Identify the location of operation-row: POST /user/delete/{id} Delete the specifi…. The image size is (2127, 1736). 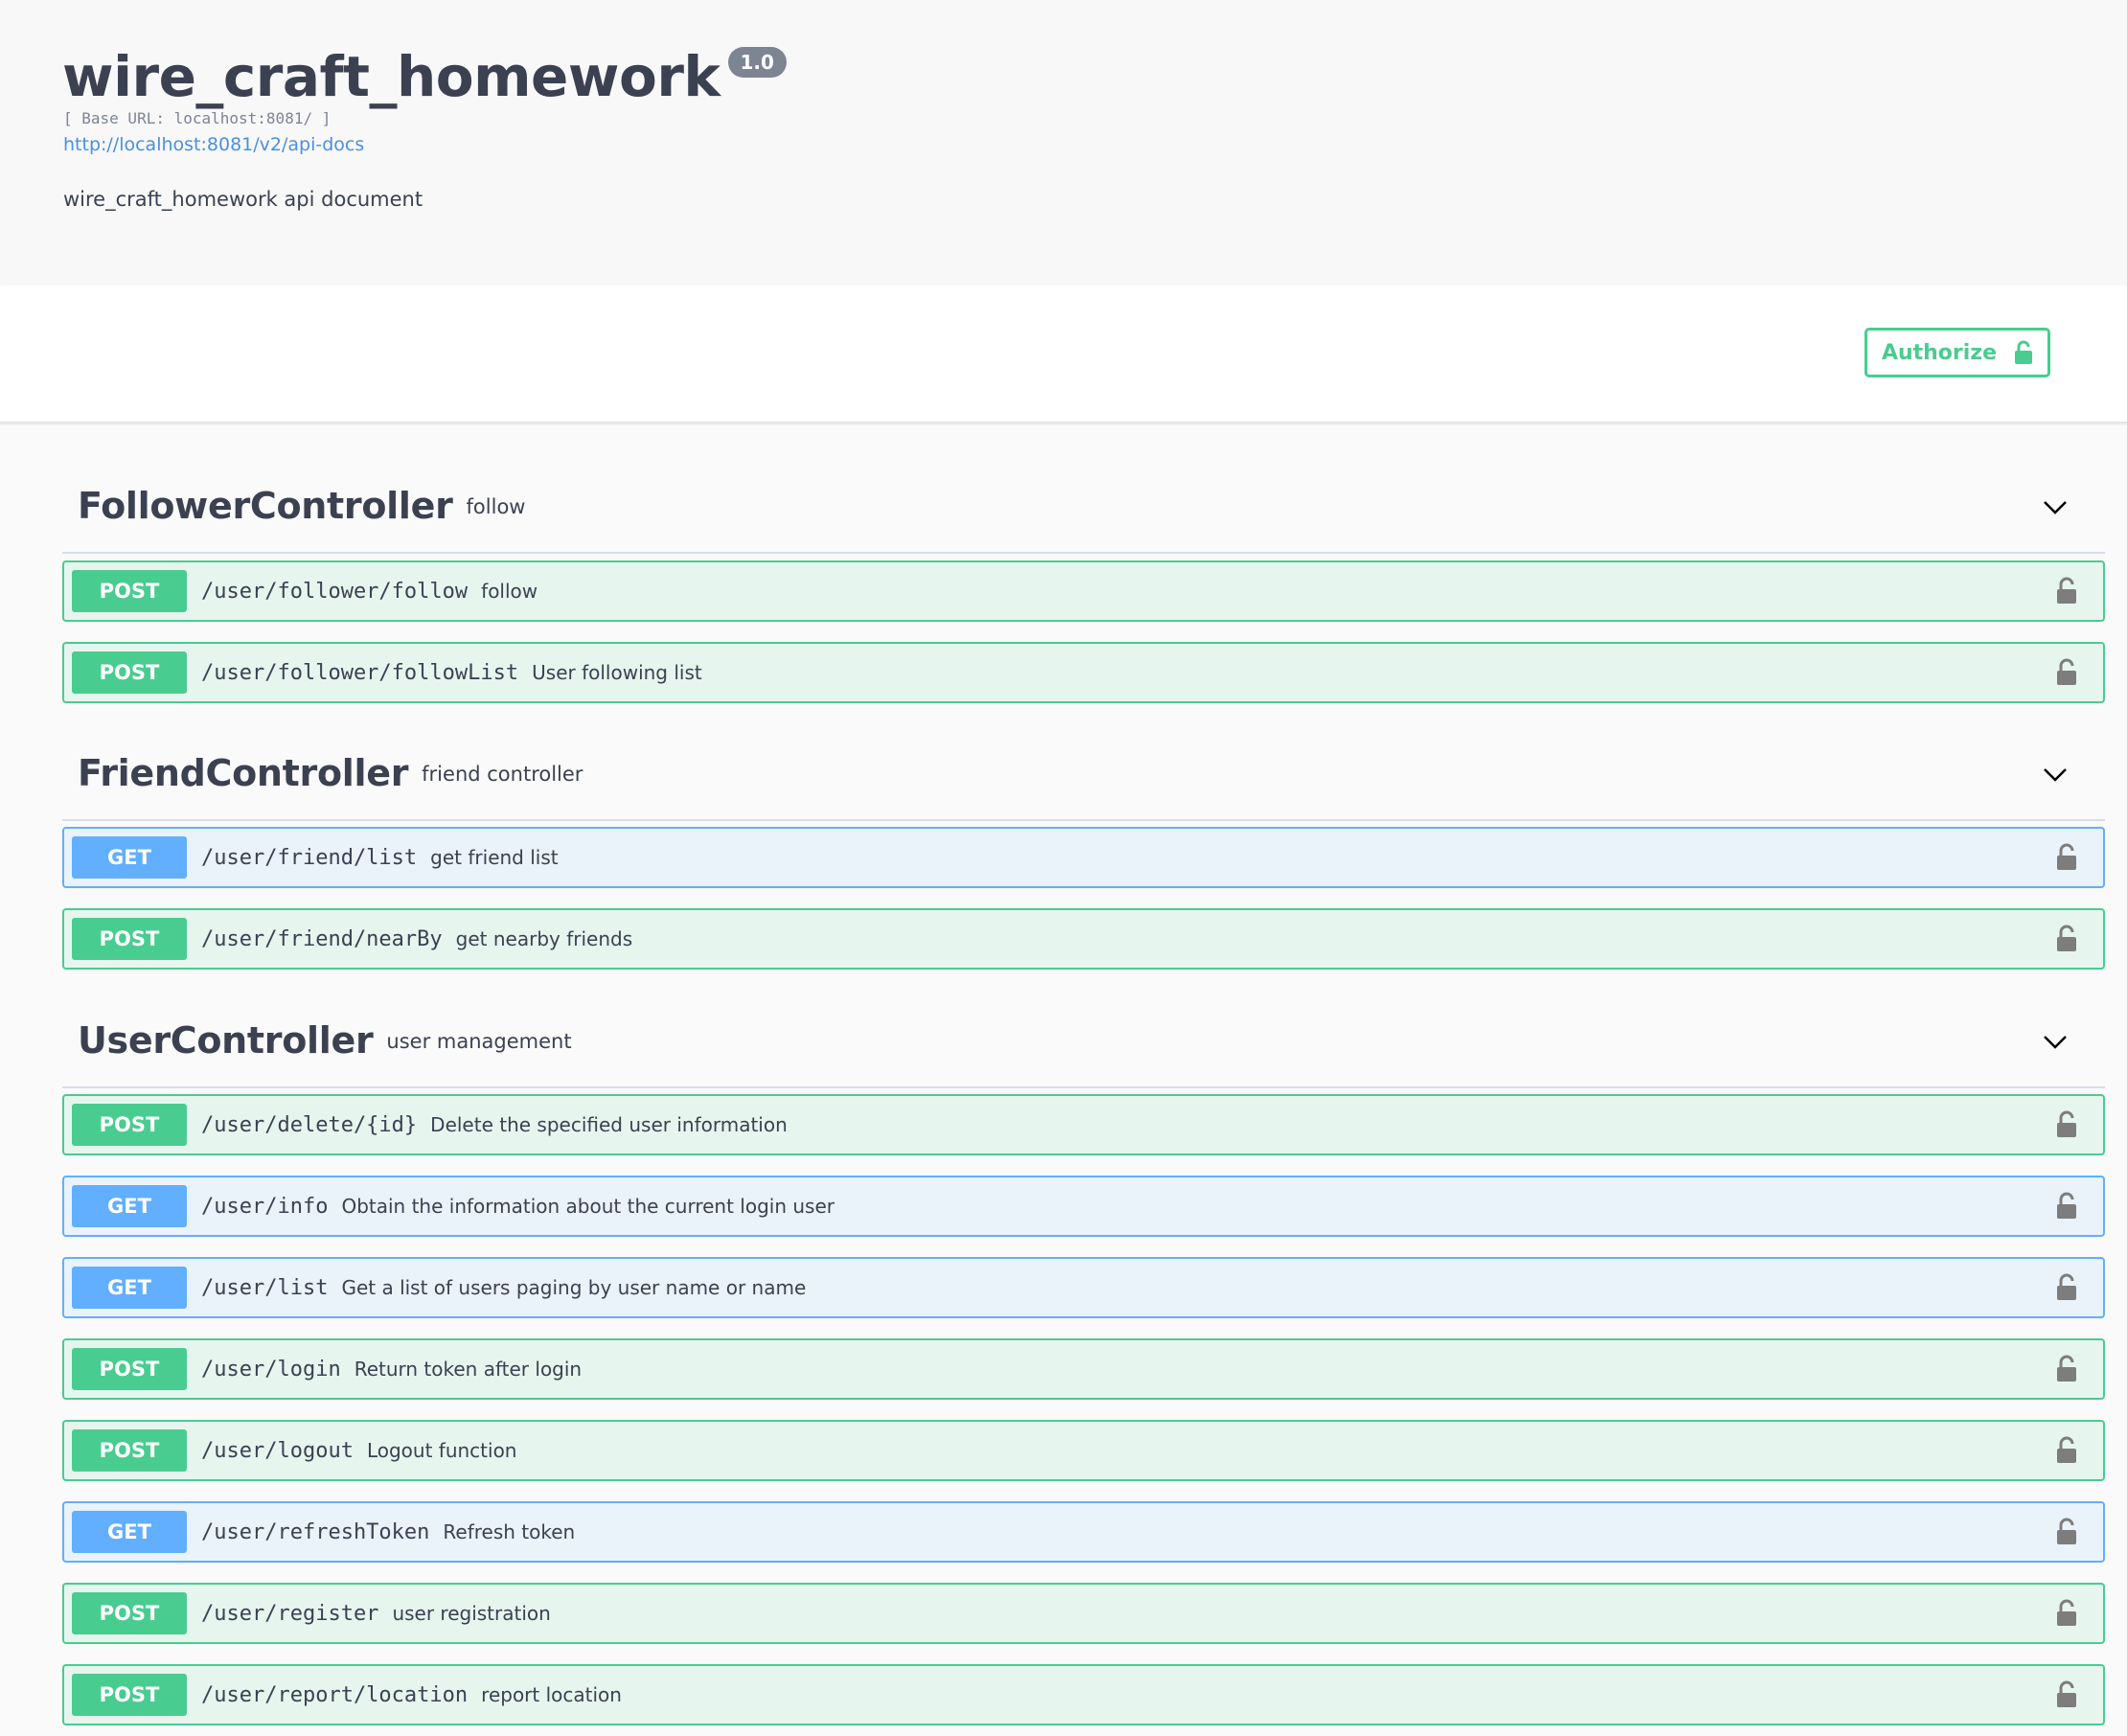
(1083, 1124).